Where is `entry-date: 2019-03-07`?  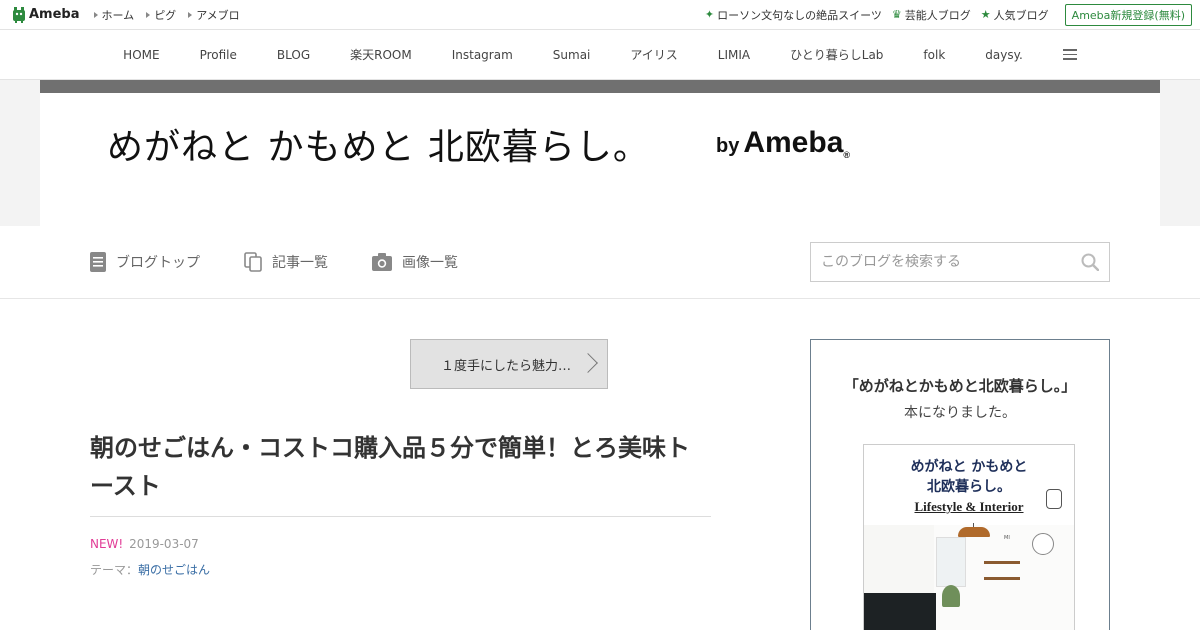 entry-date: 2019-03-07 is located at coordinates (164, 544).